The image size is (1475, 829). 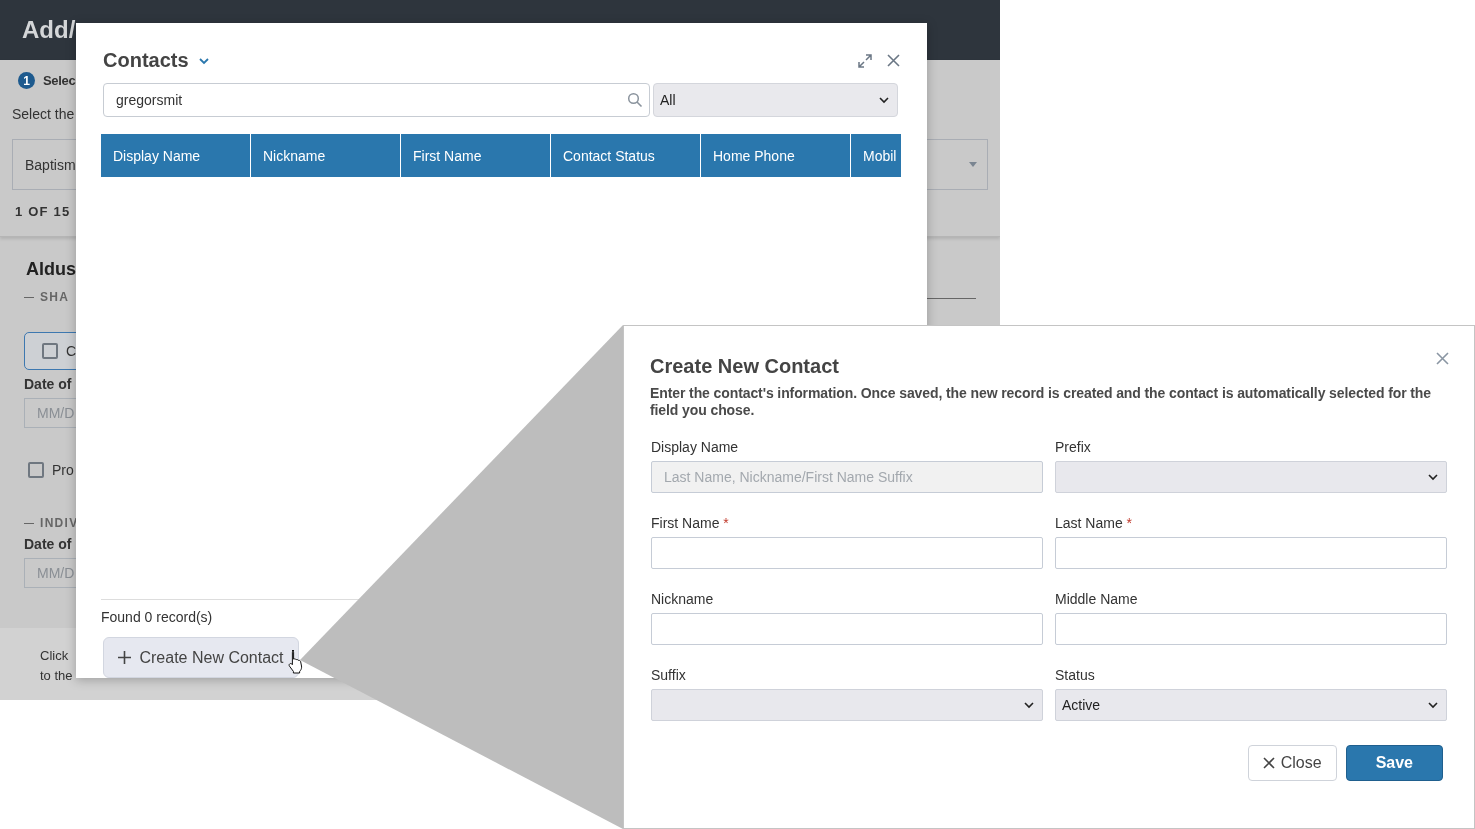 I want to click on step-label: Selec, so click(x=59, y=80).